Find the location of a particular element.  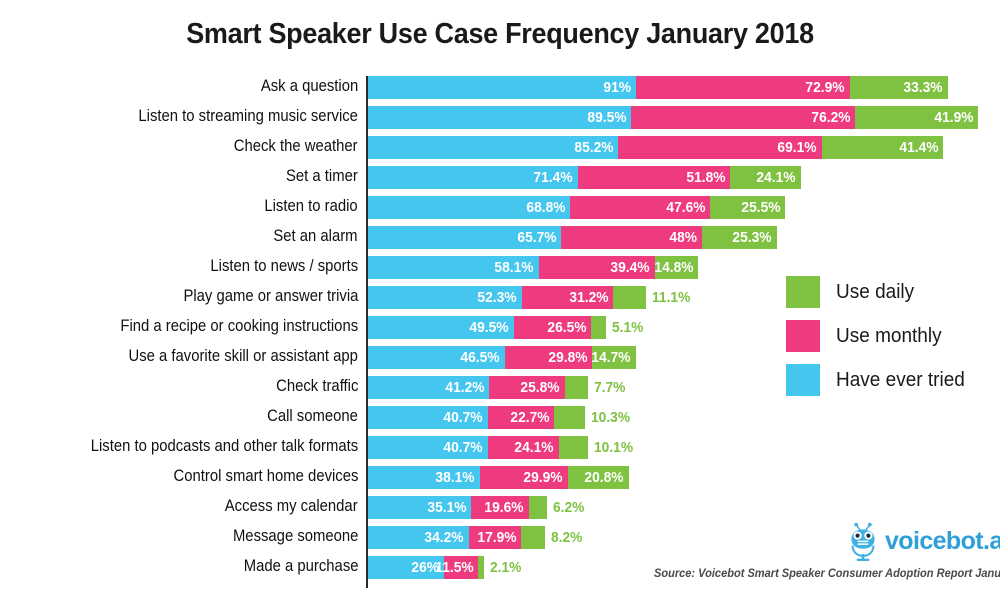

stacked-bar: 35.1% 19.6% 6.2% is located at coordinates (476, 507).